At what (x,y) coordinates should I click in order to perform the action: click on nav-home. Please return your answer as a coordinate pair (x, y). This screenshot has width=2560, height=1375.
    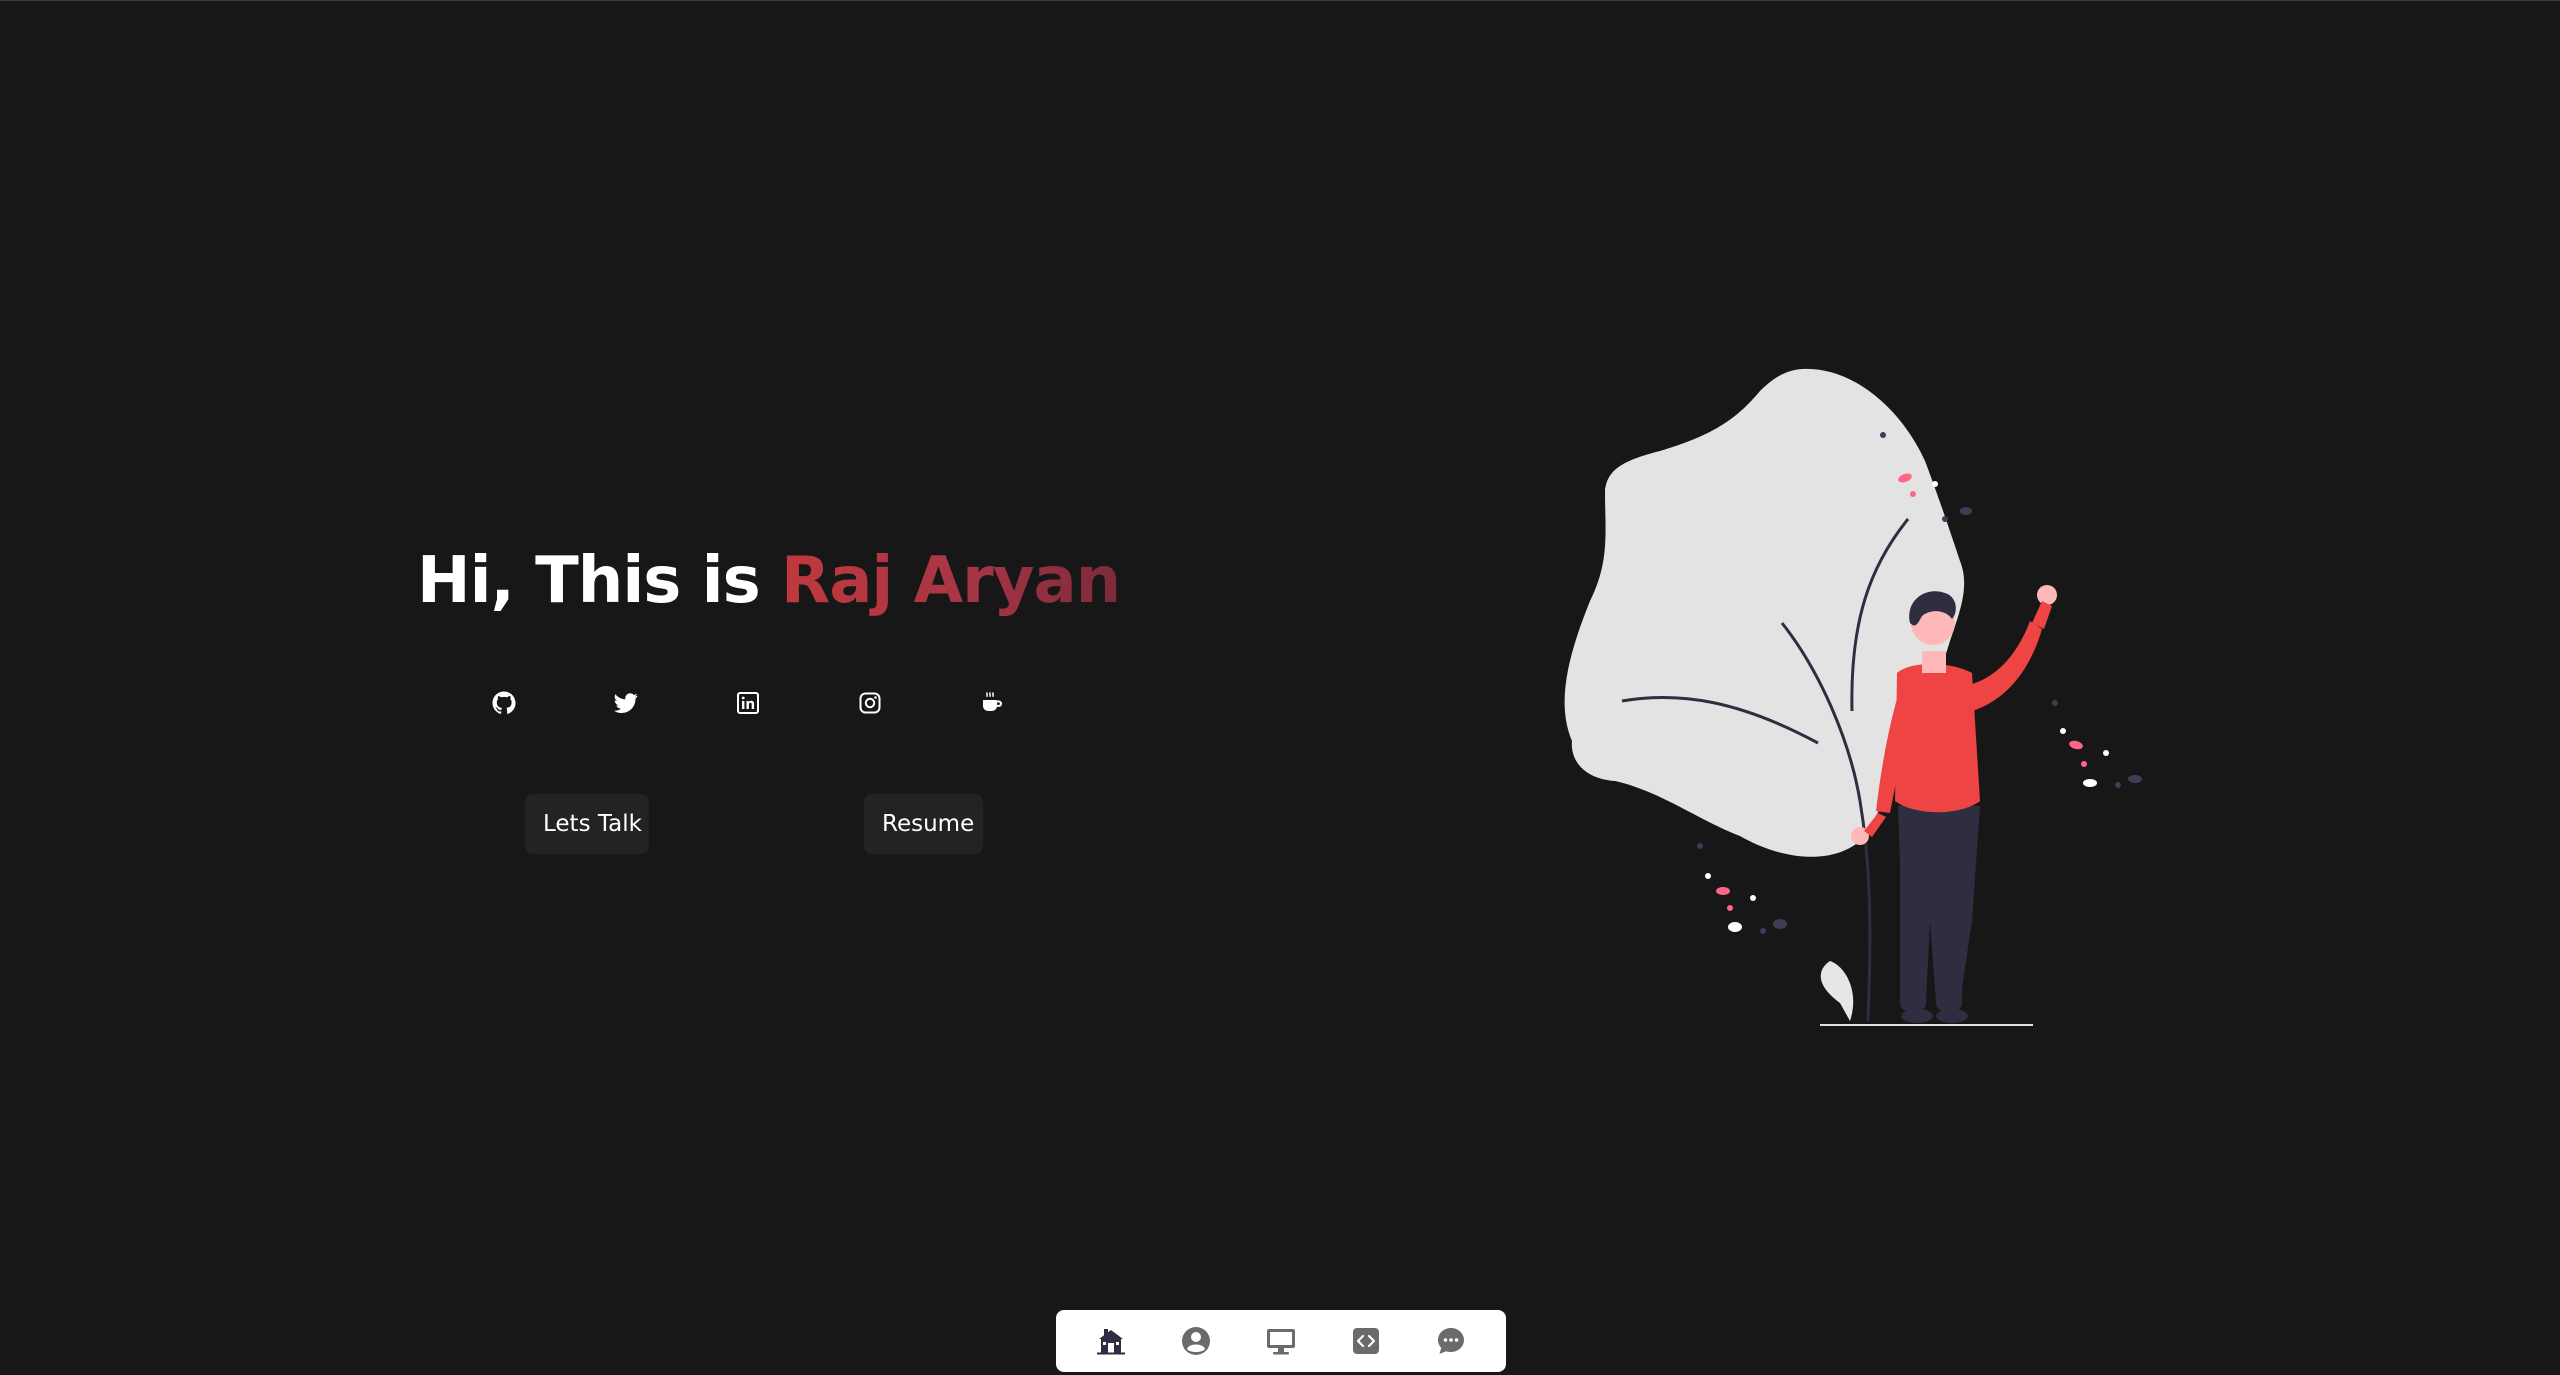
    Looking at the image, I should click on (1111, 1341).